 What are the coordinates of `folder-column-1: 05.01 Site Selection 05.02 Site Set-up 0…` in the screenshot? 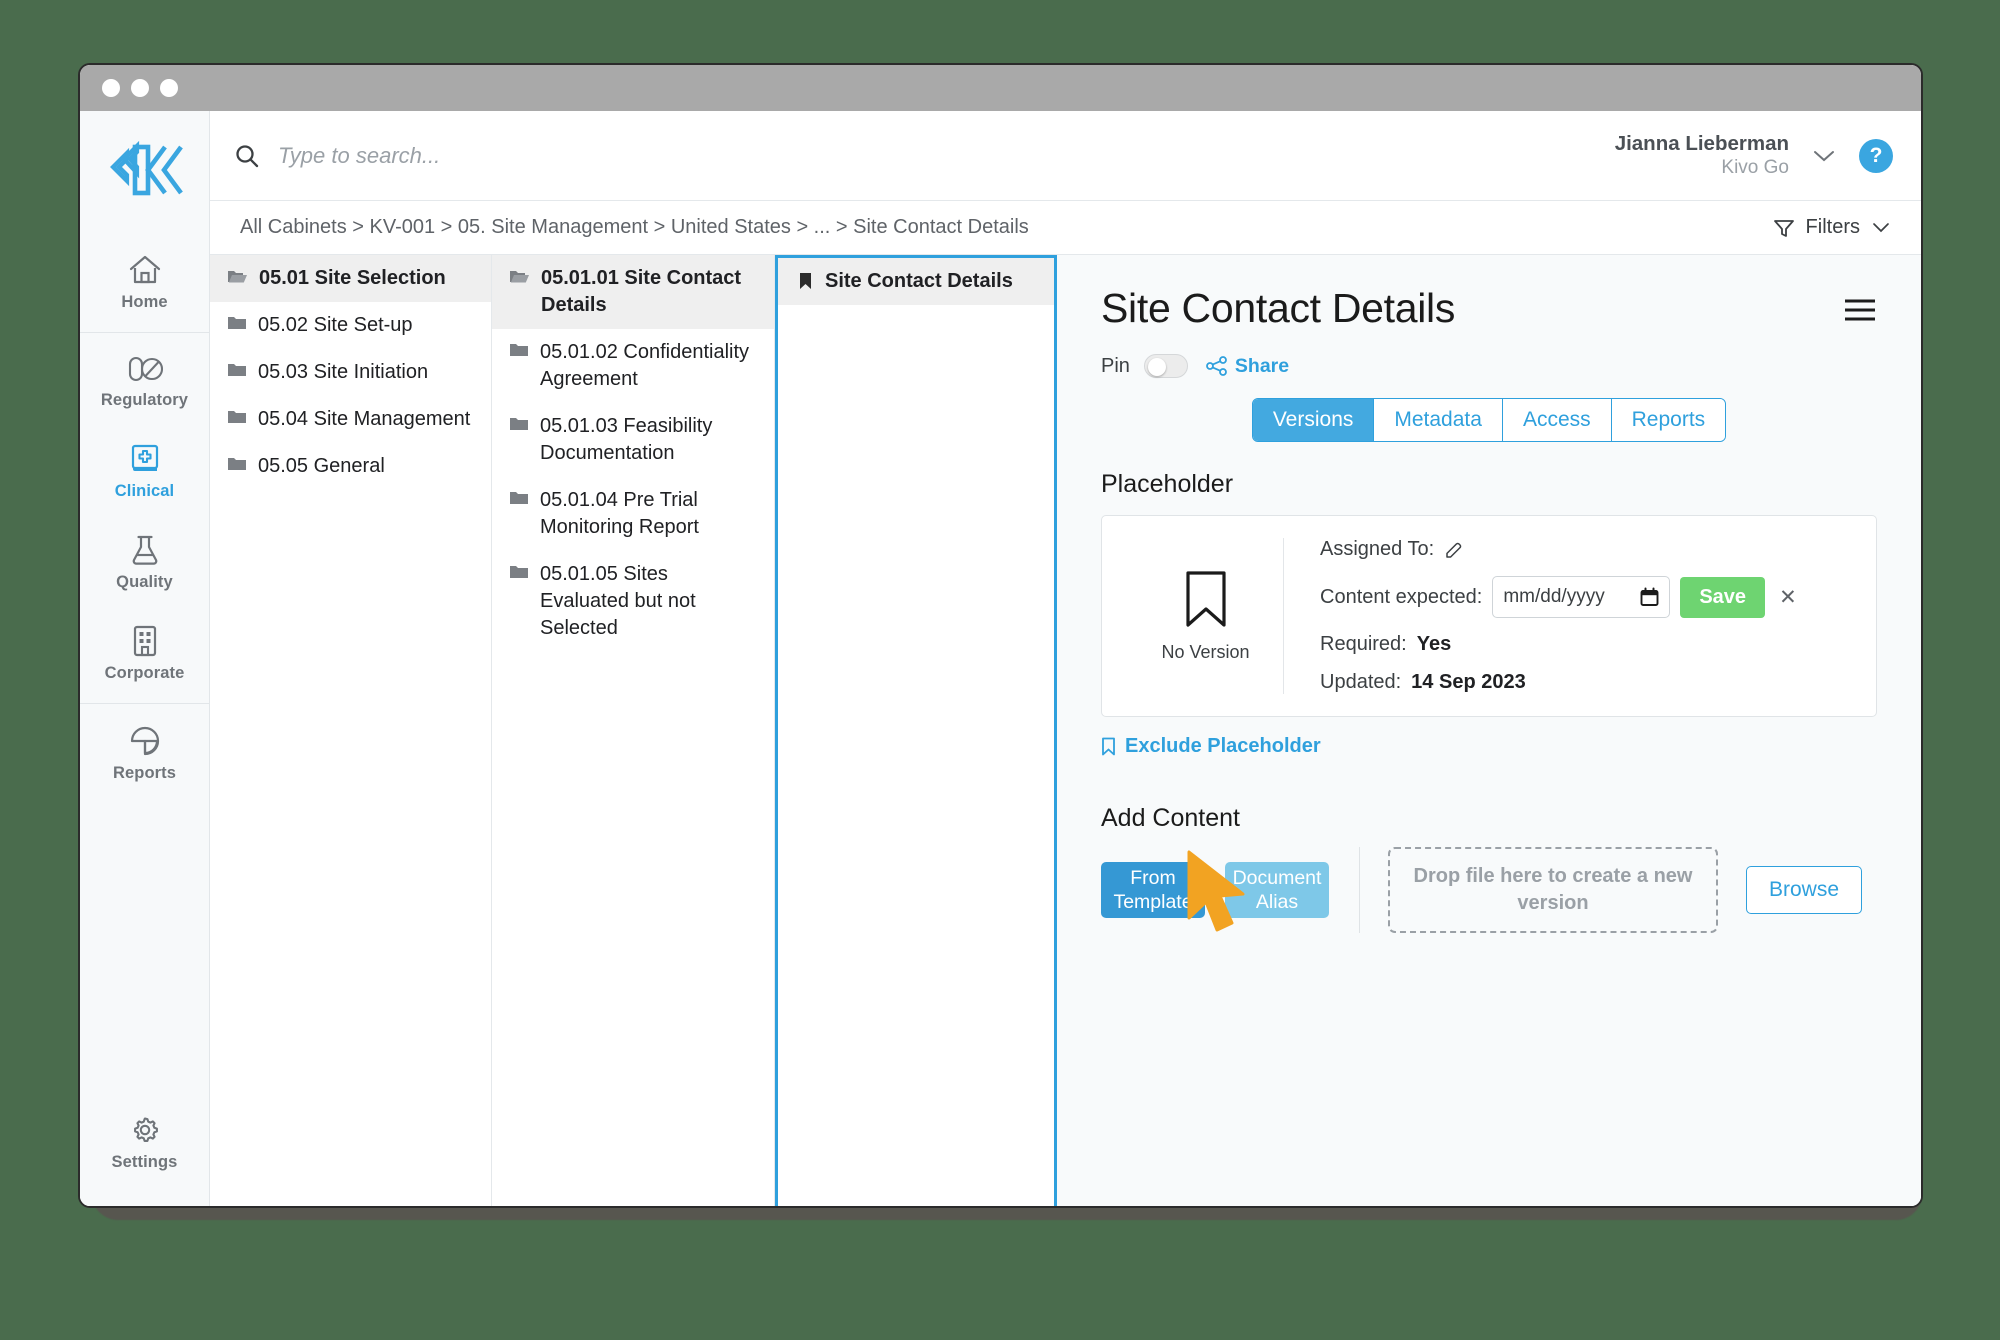 It's located at (351, 730).